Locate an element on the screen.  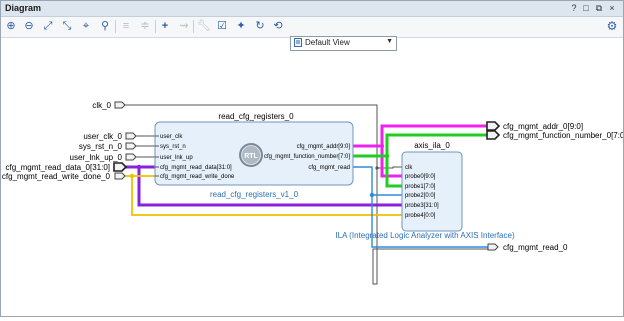
port-label: cfg_mgmt_read_data_0[31:0] is located at coordinates (57, 167).